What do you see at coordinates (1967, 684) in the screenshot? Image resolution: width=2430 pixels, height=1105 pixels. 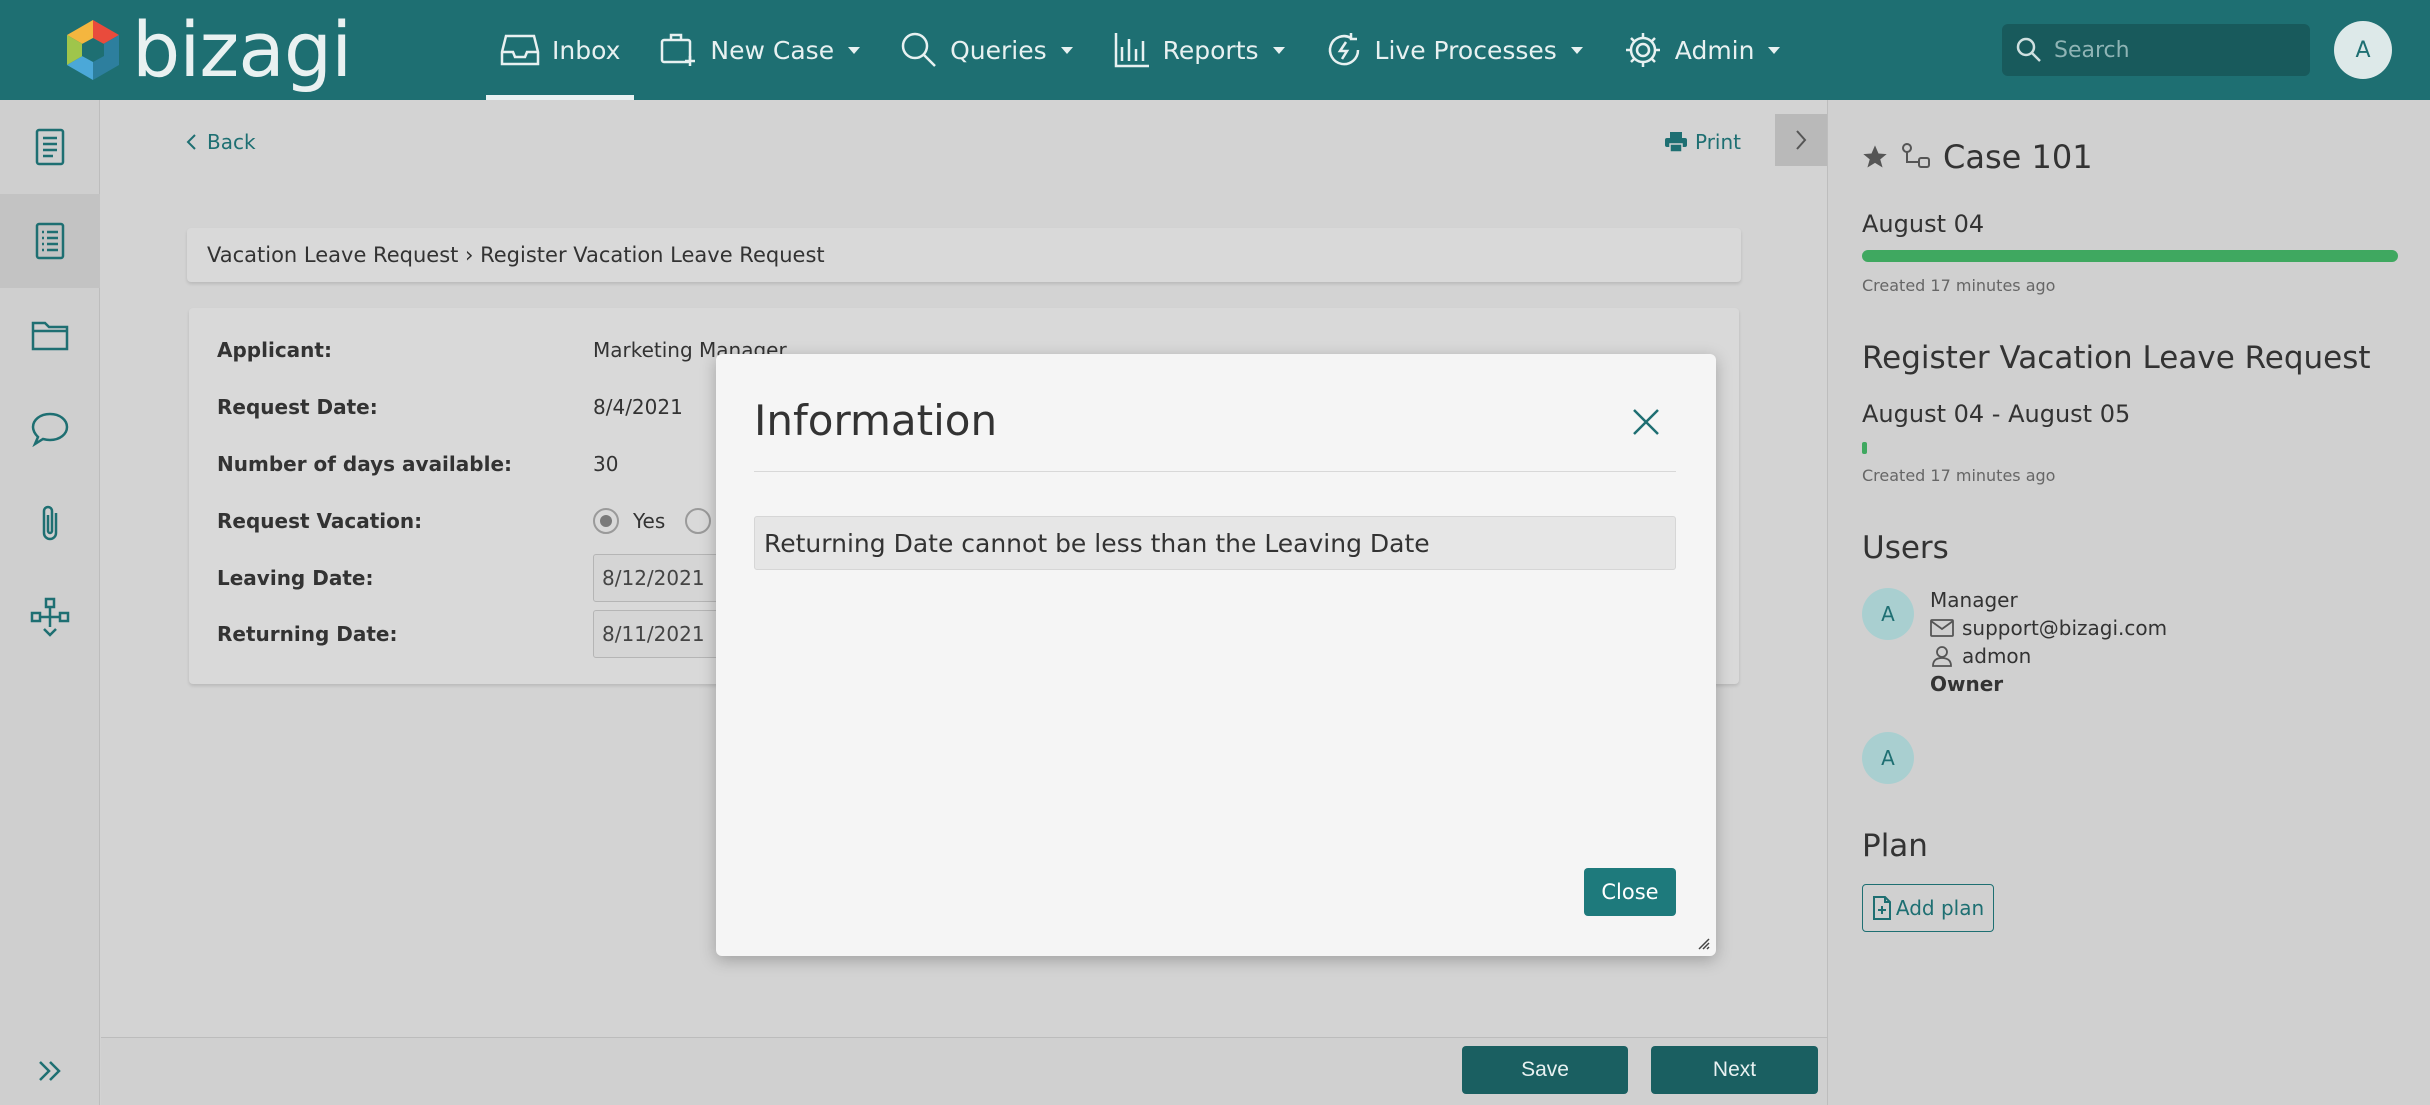 I see `user-owner-tag: Owner` at bounding box center [1967, 684].